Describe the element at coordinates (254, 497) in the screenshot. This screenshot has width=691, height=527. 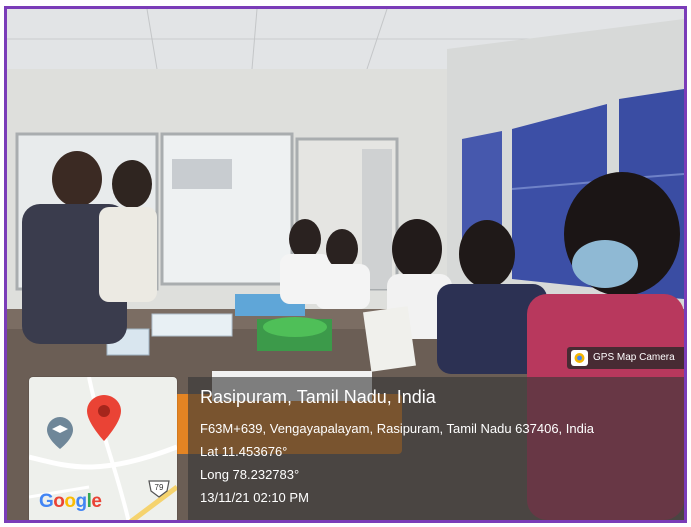
I see `timestamp: 13/11/21 02:10 PM` at that location.